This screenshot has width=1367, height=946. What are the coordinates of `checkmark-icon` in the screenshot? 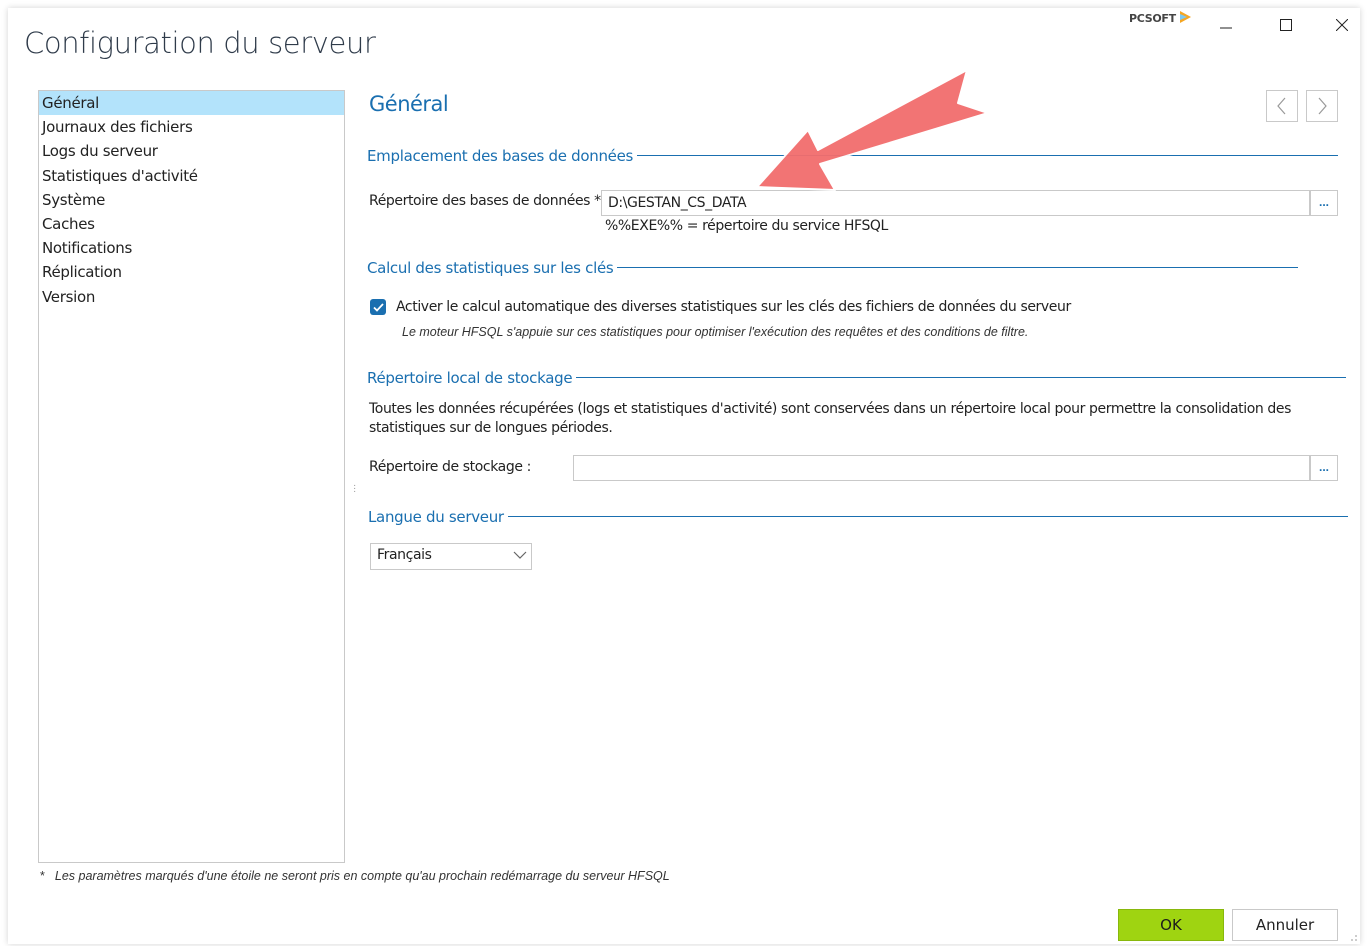 It's located at (378, 307).